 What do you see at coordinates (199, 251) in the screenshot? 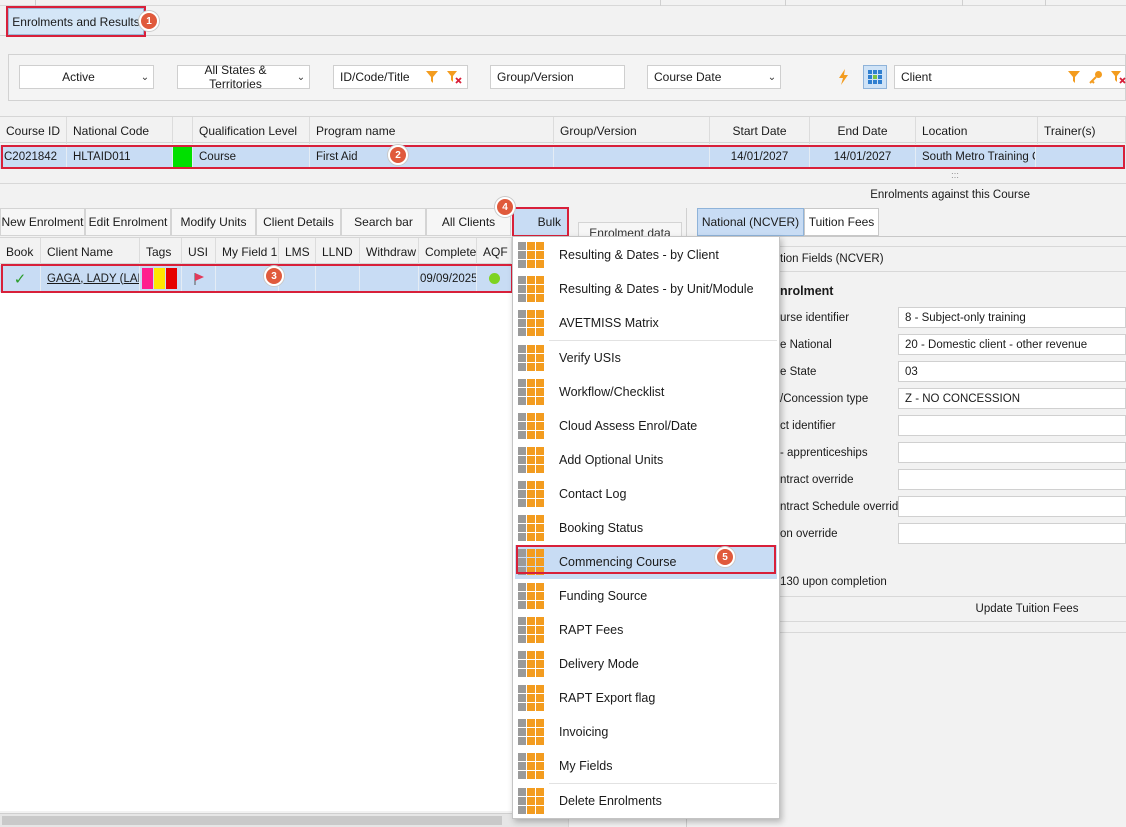
I see `col-usi: USI` at bounding box center [199, 251].